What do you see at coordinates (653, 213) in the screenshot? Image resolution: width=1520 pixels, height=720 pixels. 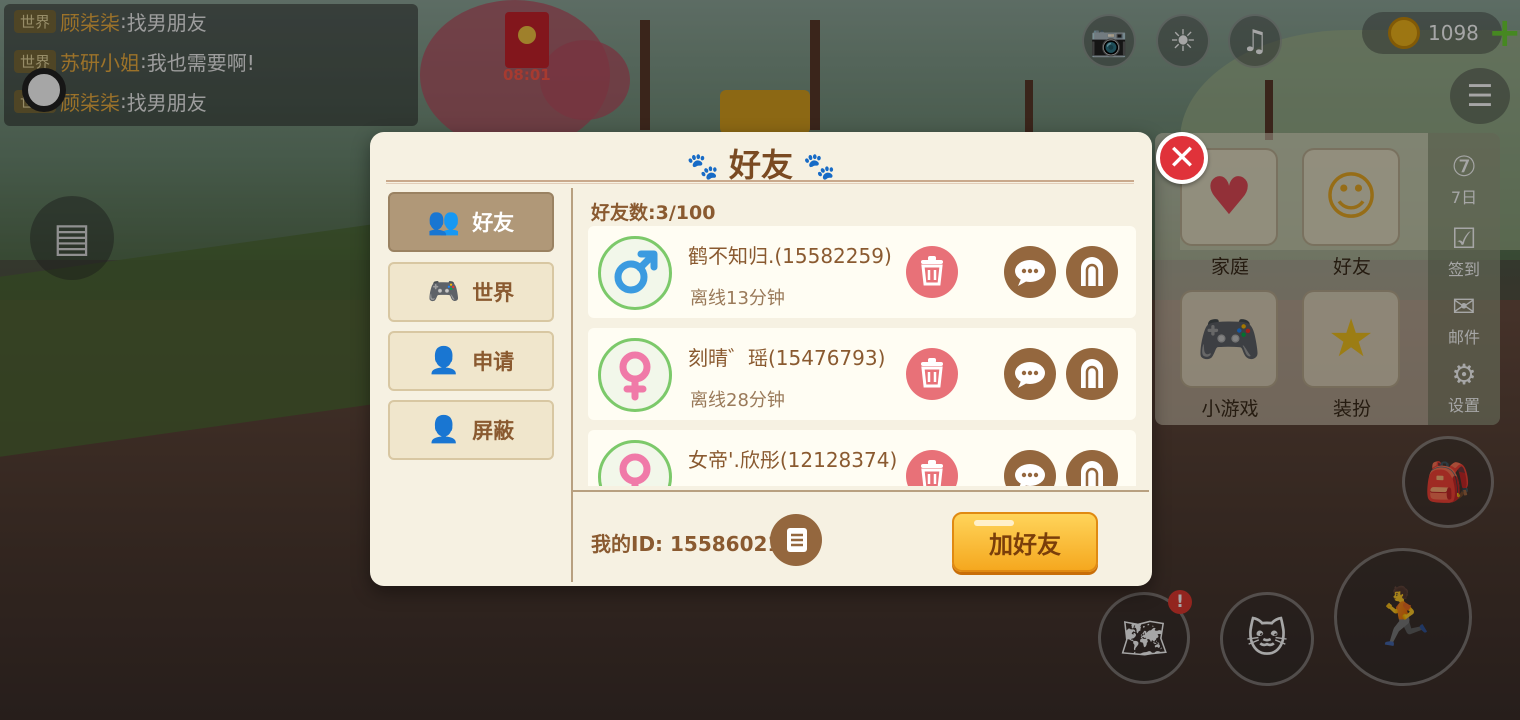 I see `friend-count: 好友数:3/100` at bounding box center [653, 213].